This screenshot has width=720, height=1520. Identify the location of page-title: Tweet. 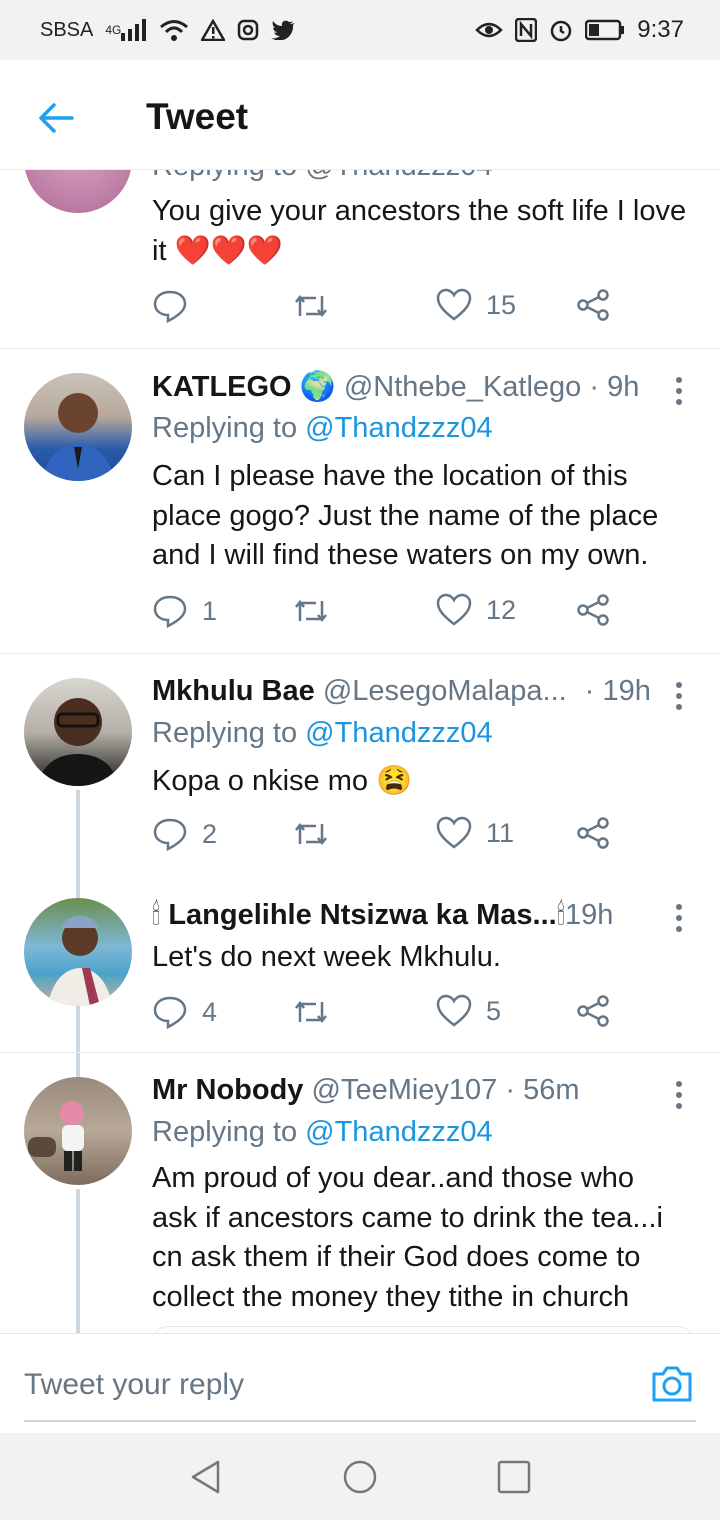
(197, 116).